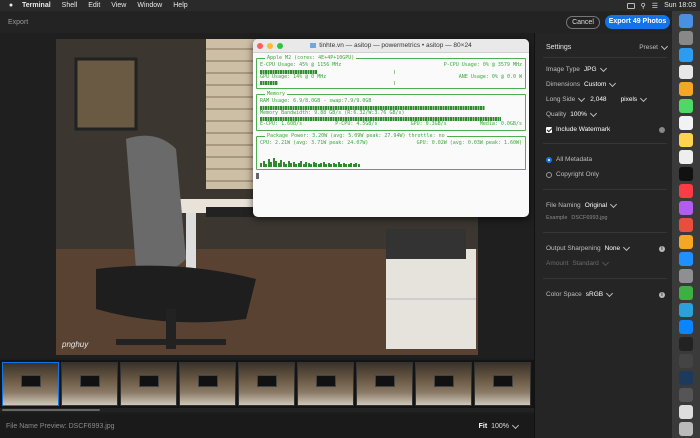  Describe the element at coordinates (549, 159) in the screenshot. I see `all-metadata-radio` at that location.